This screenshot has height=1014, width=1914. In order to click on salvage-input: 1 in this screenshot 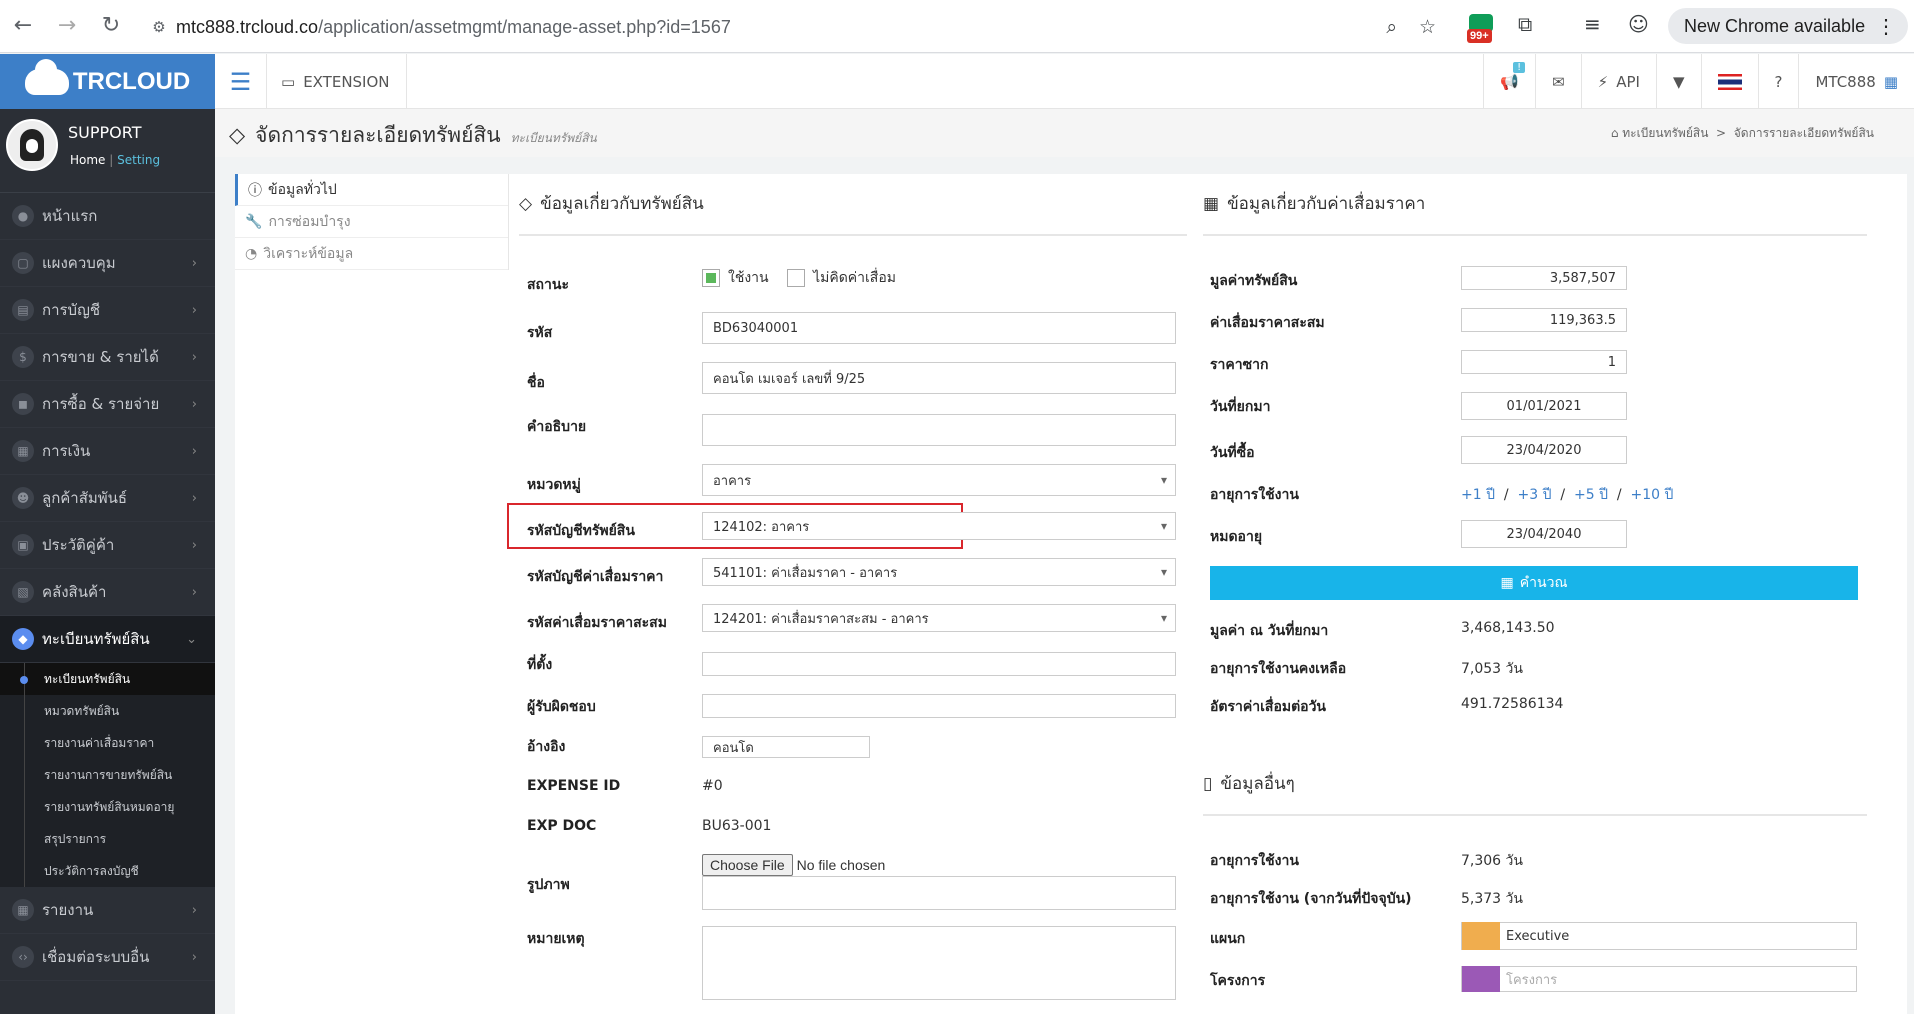, I will do `click(1544, 362)`.